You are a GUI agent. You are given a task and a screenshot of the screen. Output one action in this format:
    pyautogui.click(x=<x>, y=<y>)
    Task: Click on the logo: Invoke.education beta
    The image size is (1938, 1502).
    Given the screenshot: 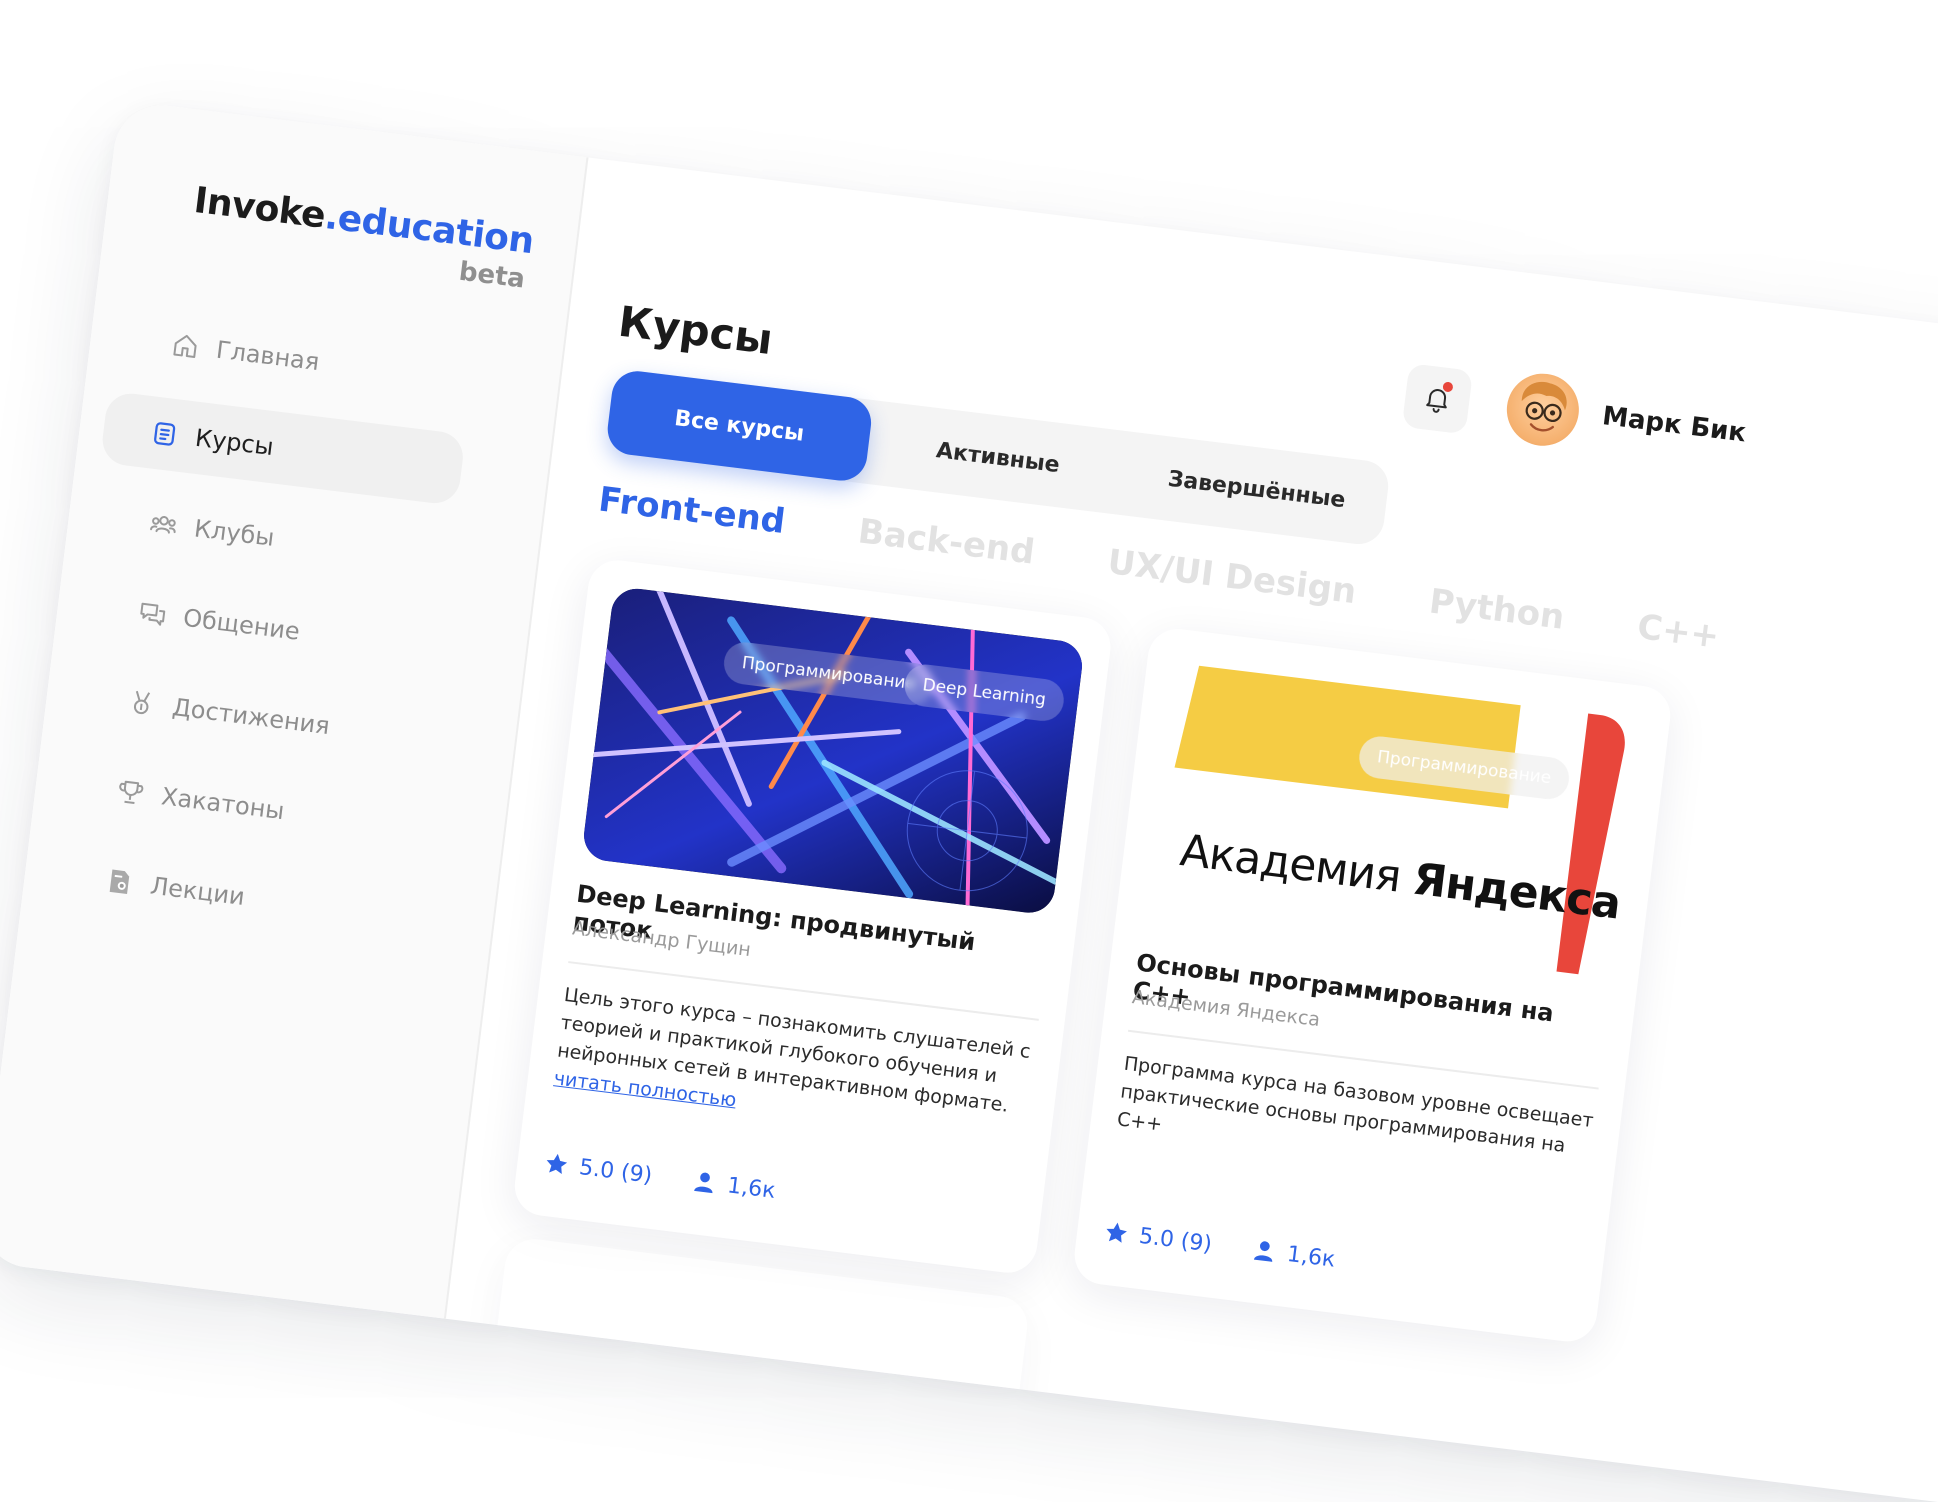 What is the action you would take?
    pyautogui.click(x=363, y=237)
    